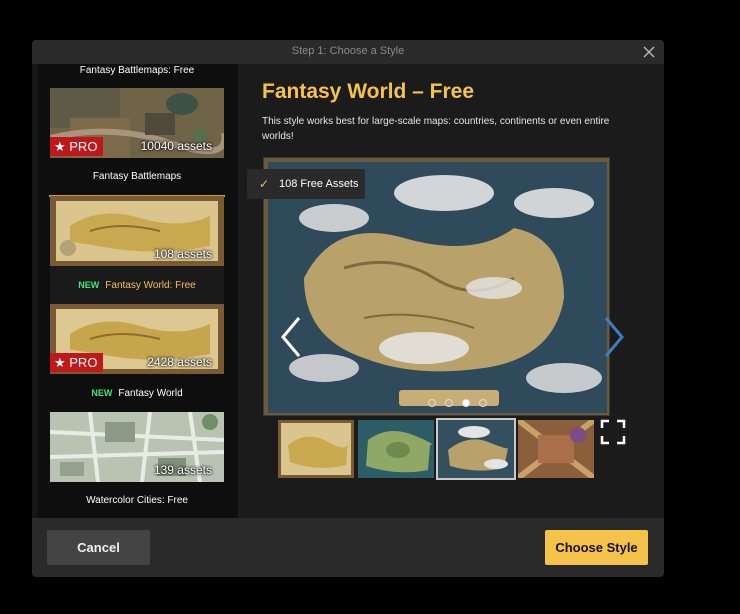  What do you see at coordinates (137, 176) in the screenshot?
I see `style-card-label: Fantasy Battlemaps` at bounding box center [137, 176].